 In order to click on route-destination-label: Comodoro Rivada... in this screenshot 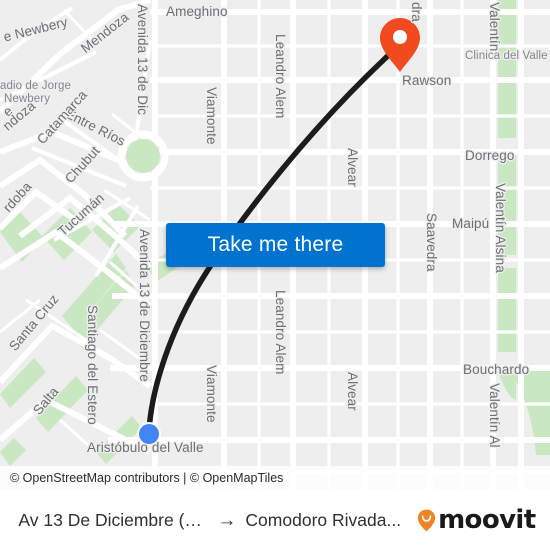, I will do `click(323, 519)`.